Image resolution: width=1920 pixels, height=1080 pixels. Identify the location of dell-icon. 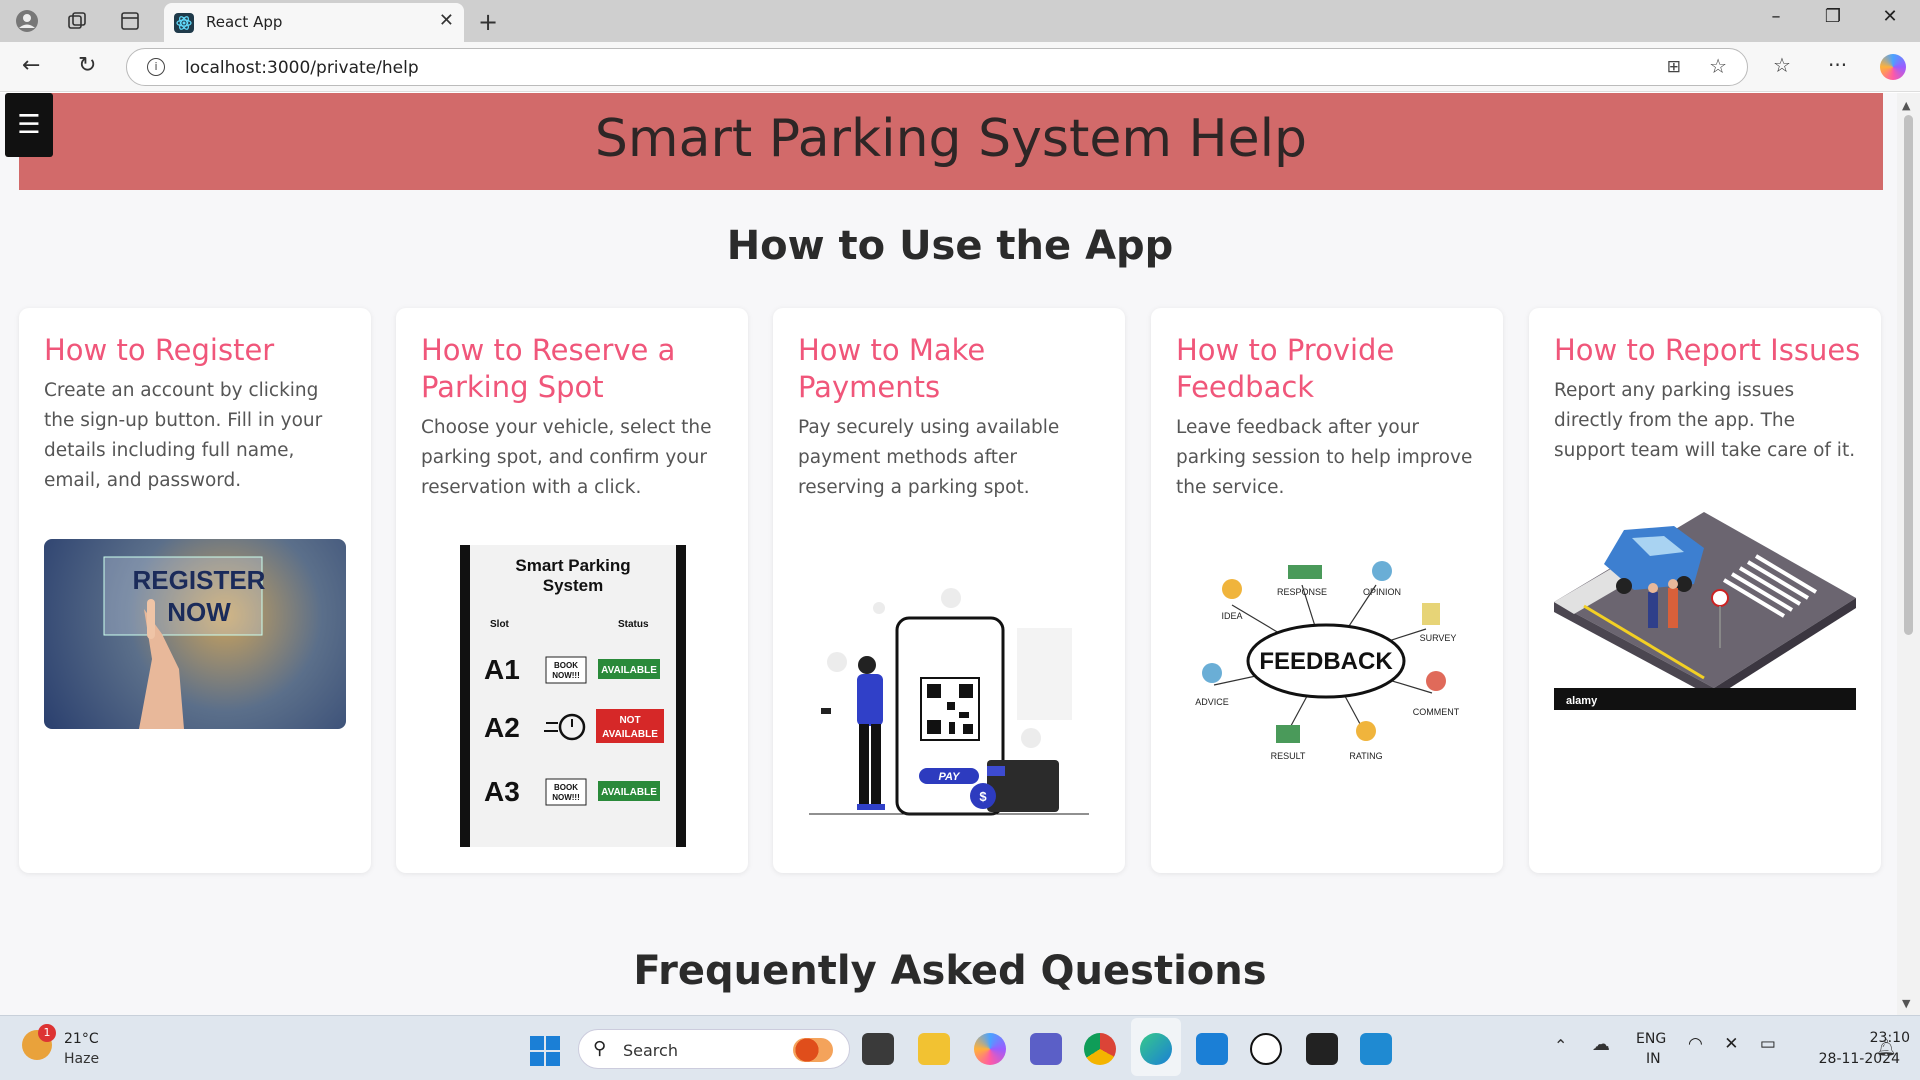
(1266, 1049).